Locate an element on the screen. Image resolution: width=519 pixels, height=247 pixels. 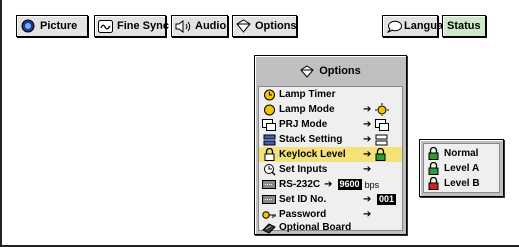
tab-label: Fine Sync is located at coordinates (143, 26).